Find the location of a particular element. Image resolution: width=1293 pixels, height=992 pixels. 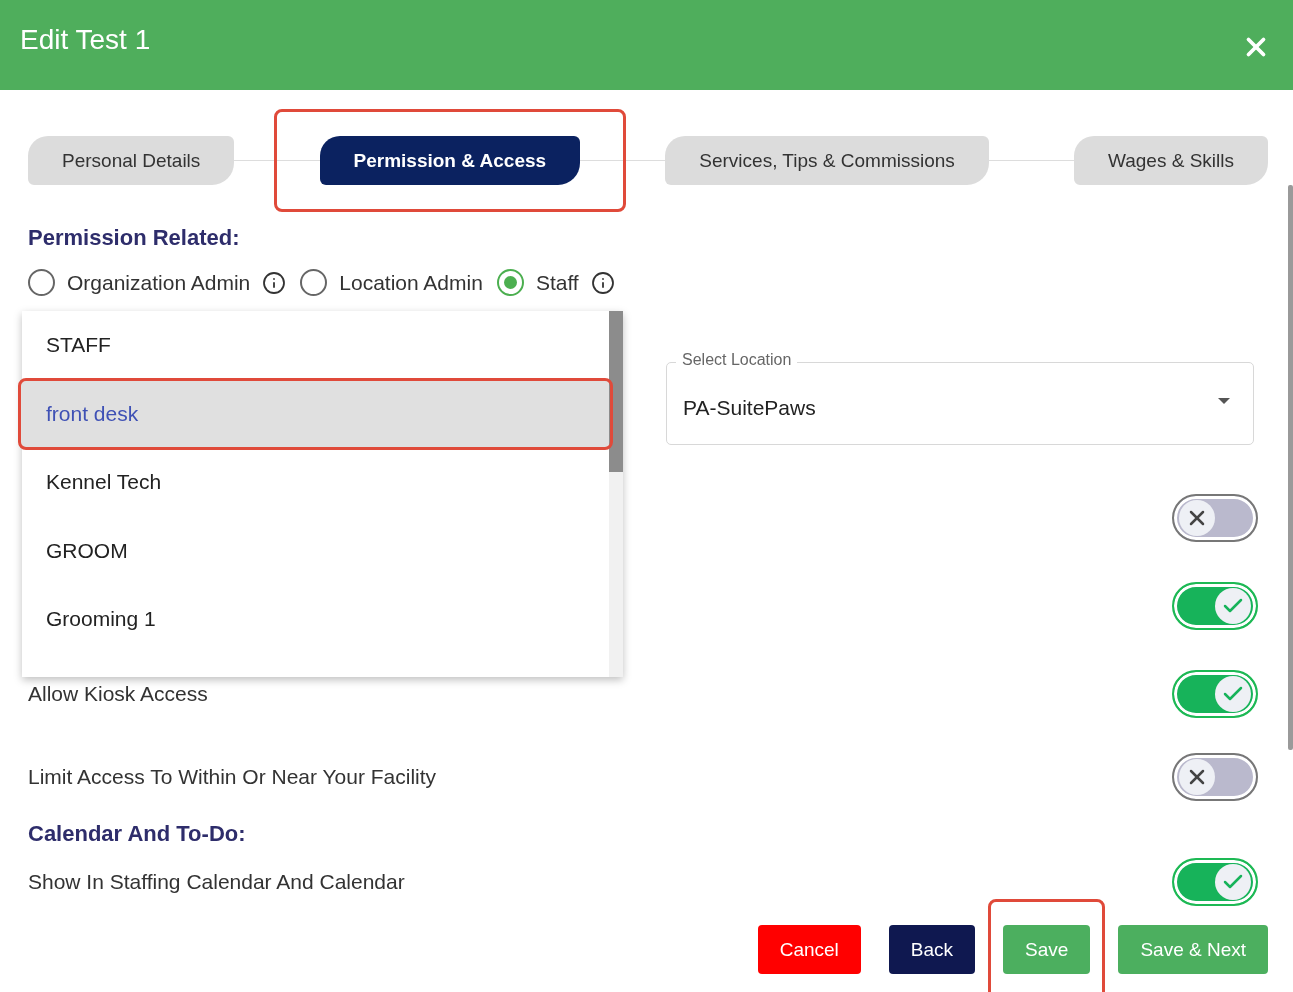

menu-item: STAFF is located at coordinates (315, 345).